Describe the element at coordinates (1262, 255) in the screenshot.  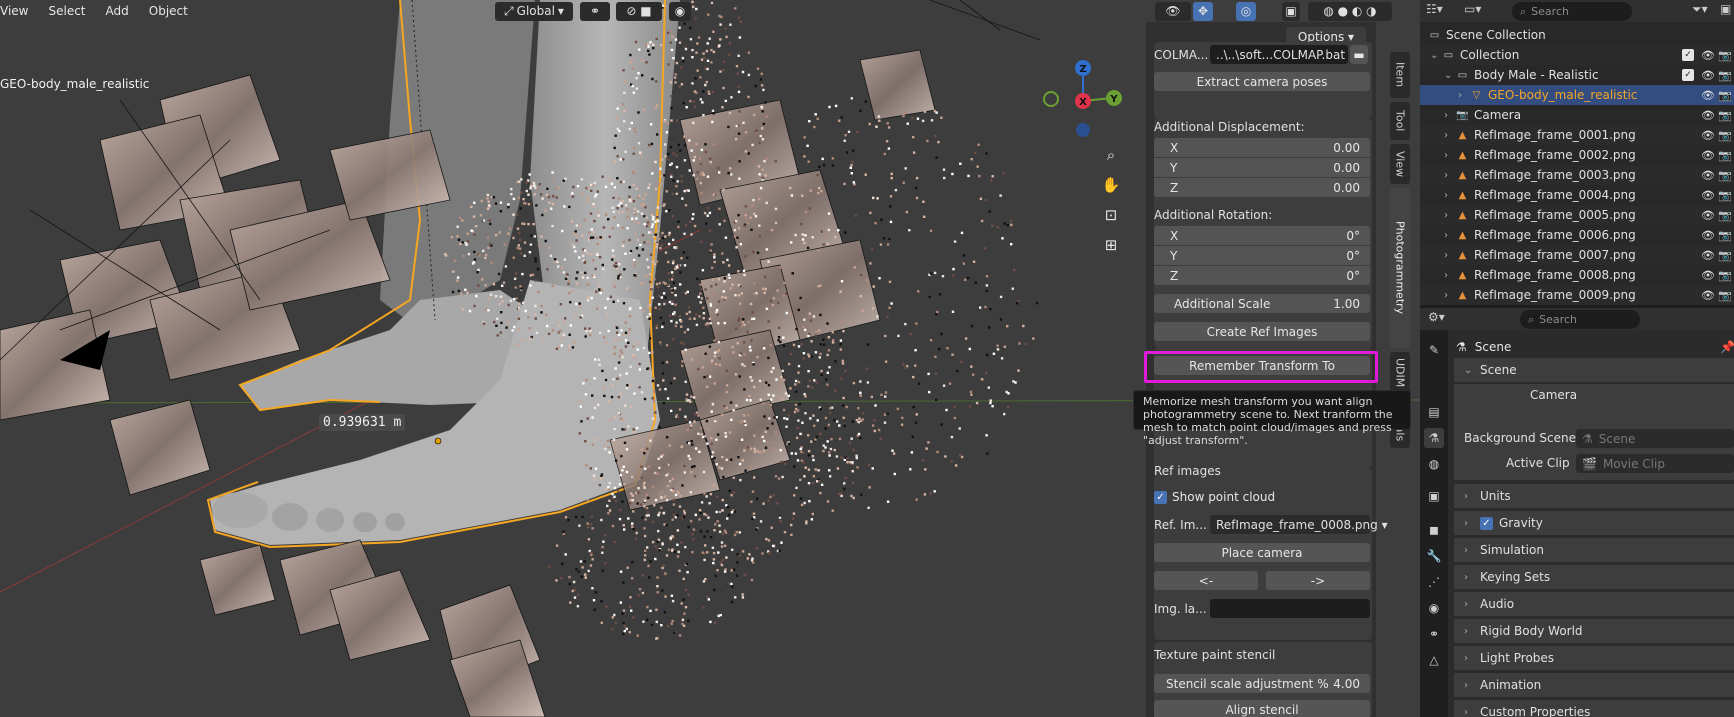
I see `rotation-y-field: Y 0°` at that location.